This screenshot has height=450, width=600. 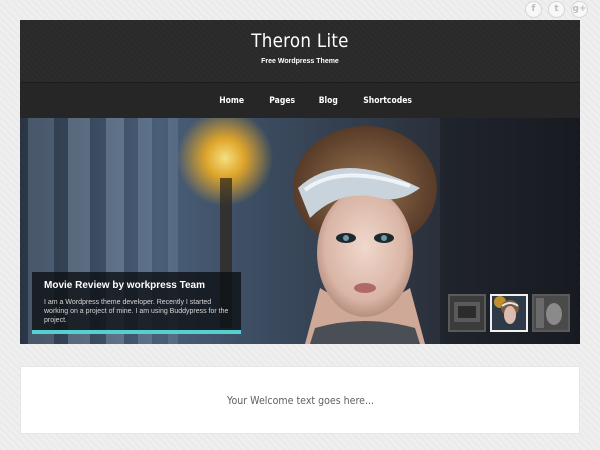 What do you see at coordinates (533, 9) in the screenshot?
I see `facebook-icon: f` at bounding box center [533, 9].